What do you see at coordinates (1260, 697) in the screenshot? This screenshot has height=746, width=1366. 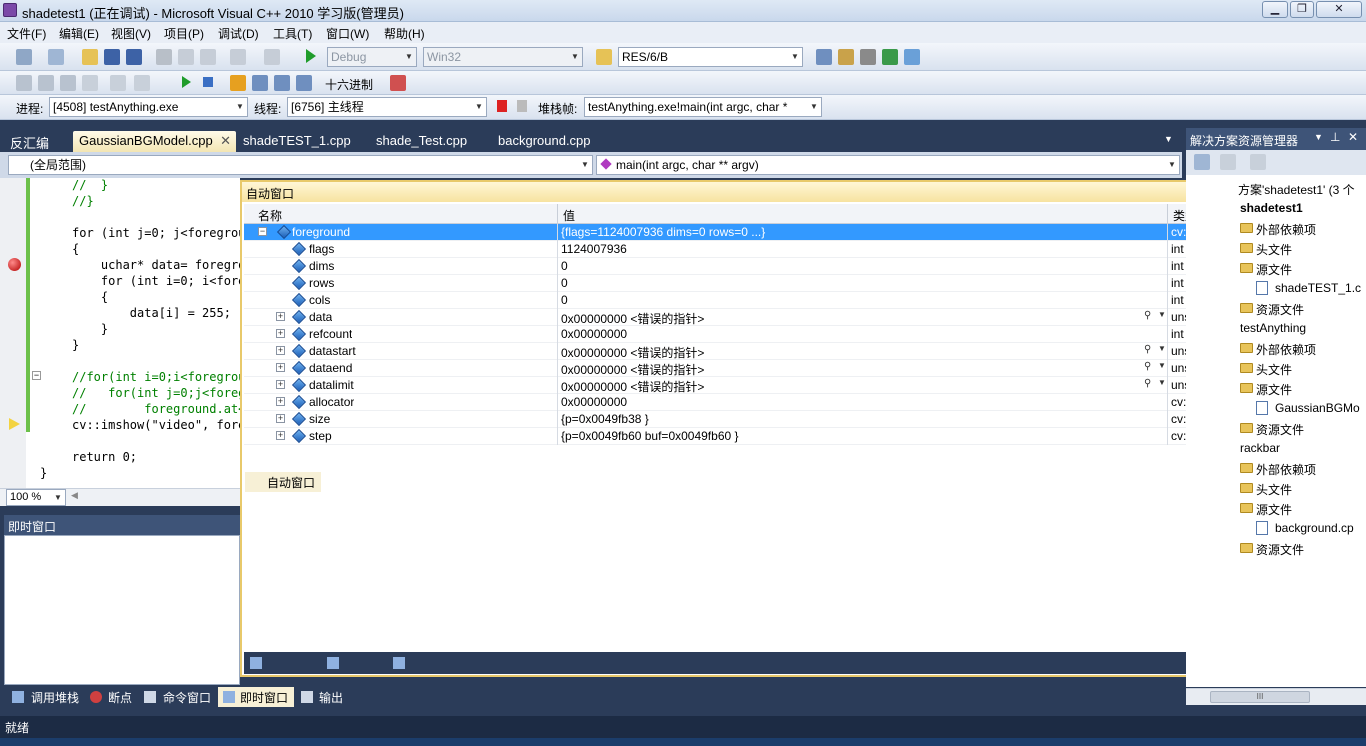 I see `scroll-thumb: III` at bounding box center [1260, 697].